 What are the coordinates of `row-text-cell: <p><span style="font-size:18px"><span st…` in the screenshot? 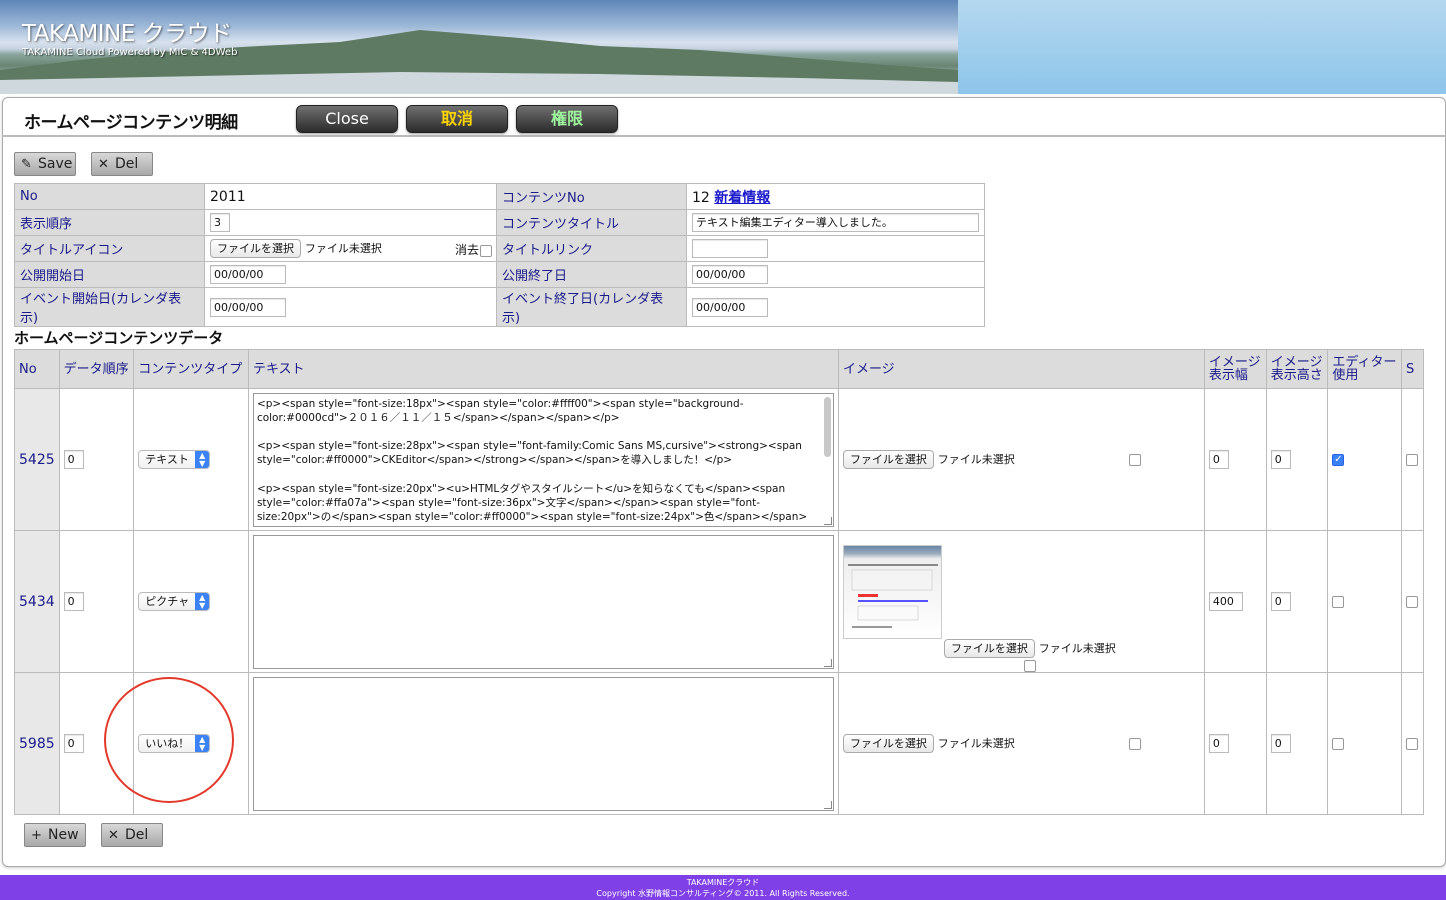 It's located at (543, 459).